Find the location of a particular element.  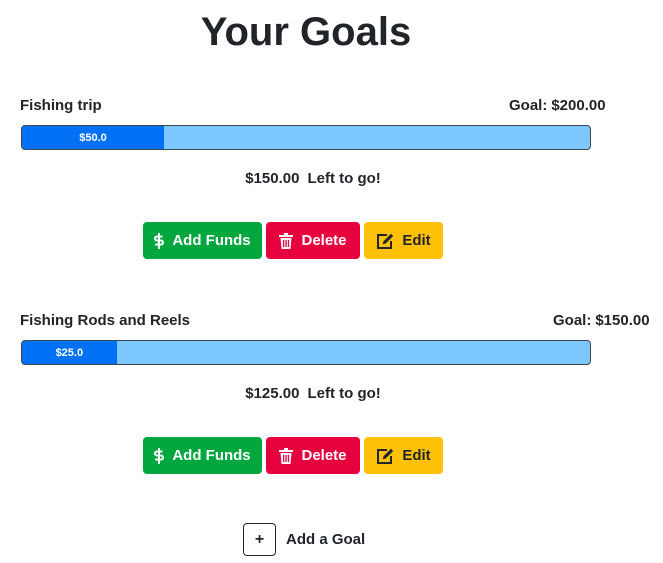

goal-name: Fishing trip is located at coordinates (61, 105).